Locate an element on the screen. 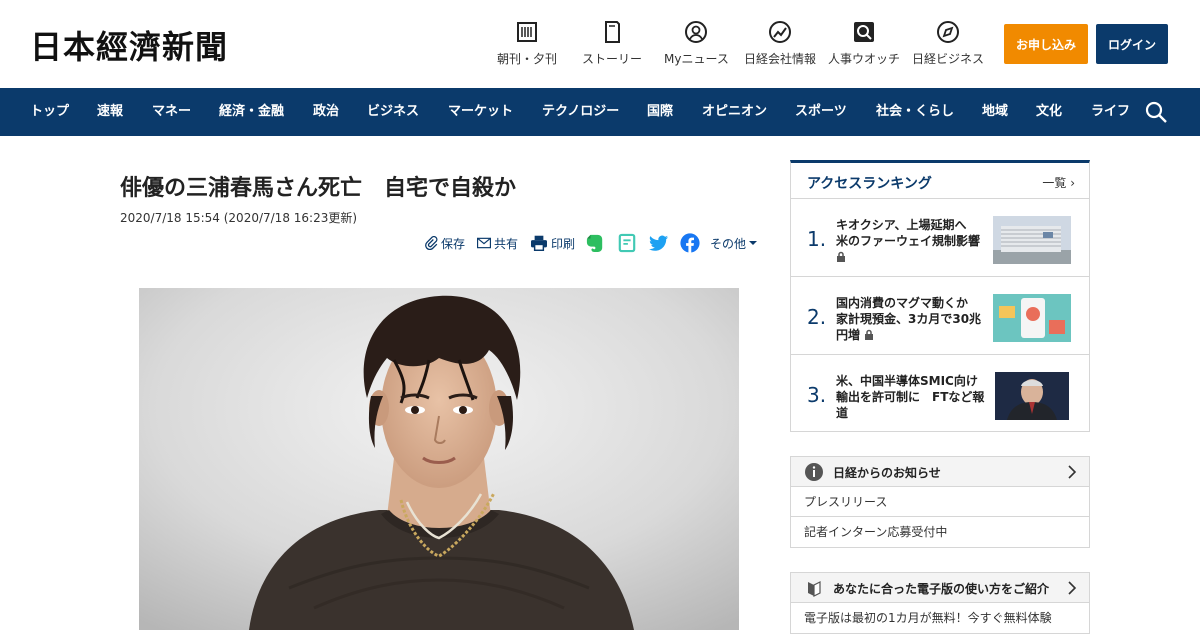 This screenshot has height=634, width=1200. guide-item-free-trial: 電子版は最初の1カ月が無料！今すぐ無料体験 is located at coordinates (940, 618).